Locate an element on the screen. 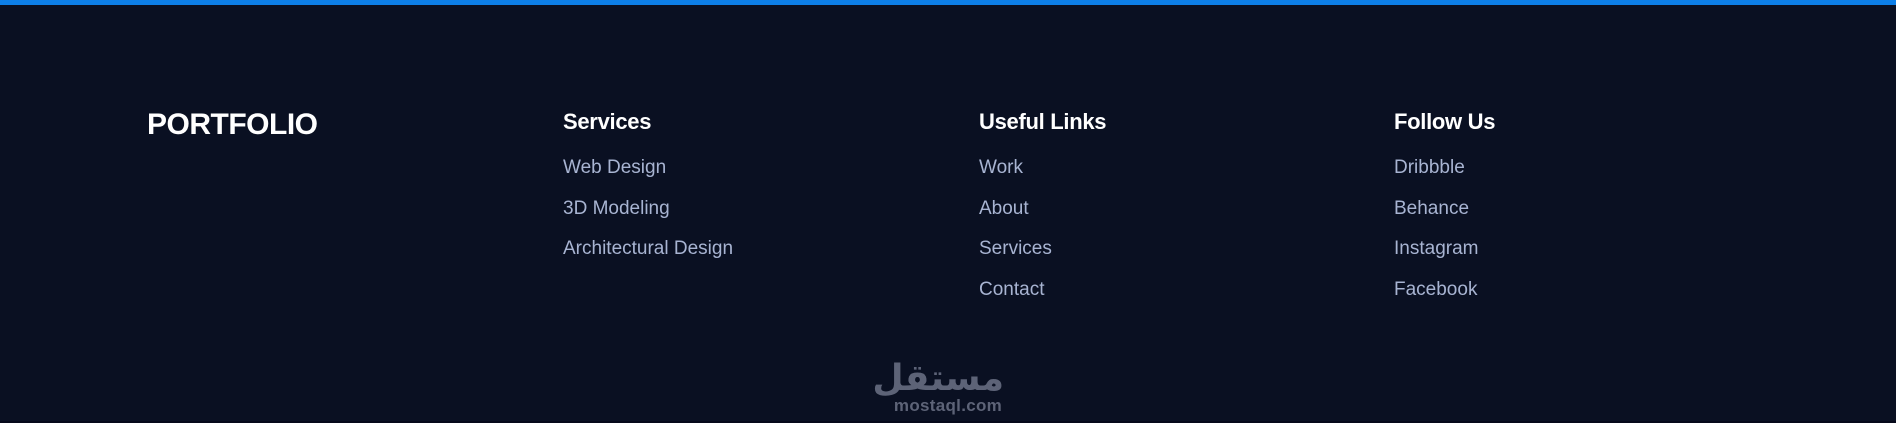 Image resolution: width=1896 pixels, height=423 pixels. footer-column-useful-links: Useful Links Work About Services Contact is located at coordinates (1043, 213).